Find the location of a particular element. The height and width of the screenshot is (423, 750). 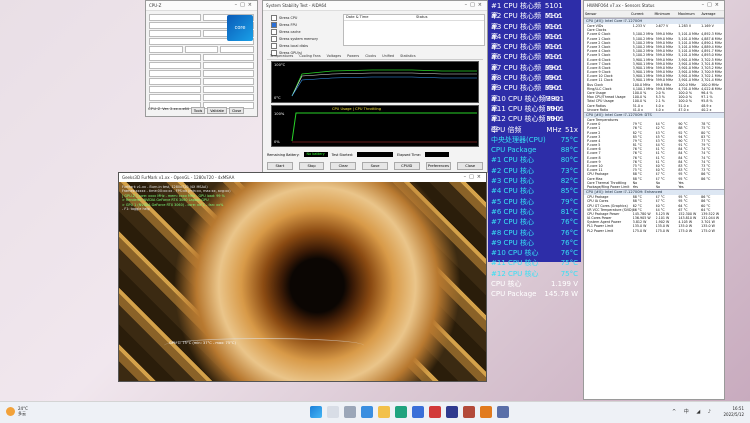

osd-label: #4 CPU 核心频率 is located at coordinates (516, 42).